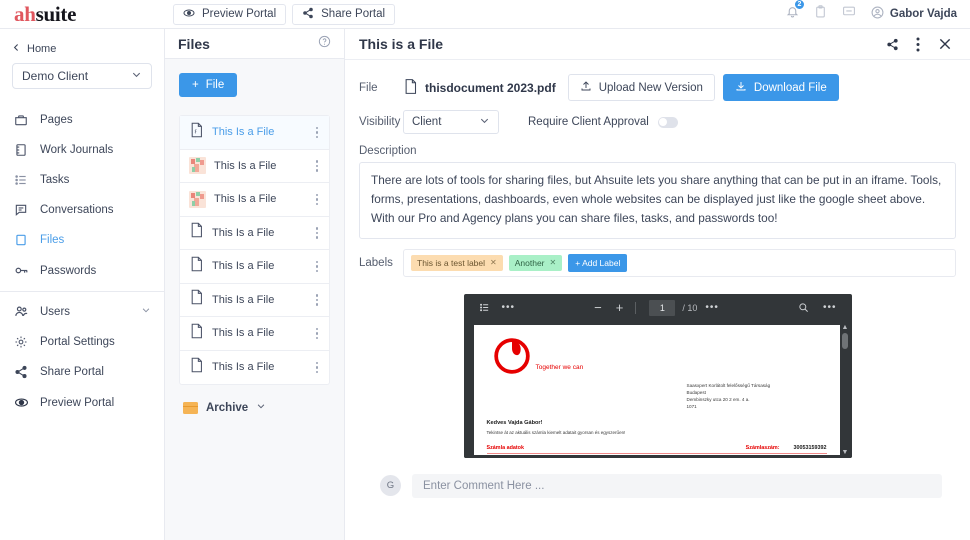 The image size is (970, 540). I want to click on share-icon, so click(892, 44).